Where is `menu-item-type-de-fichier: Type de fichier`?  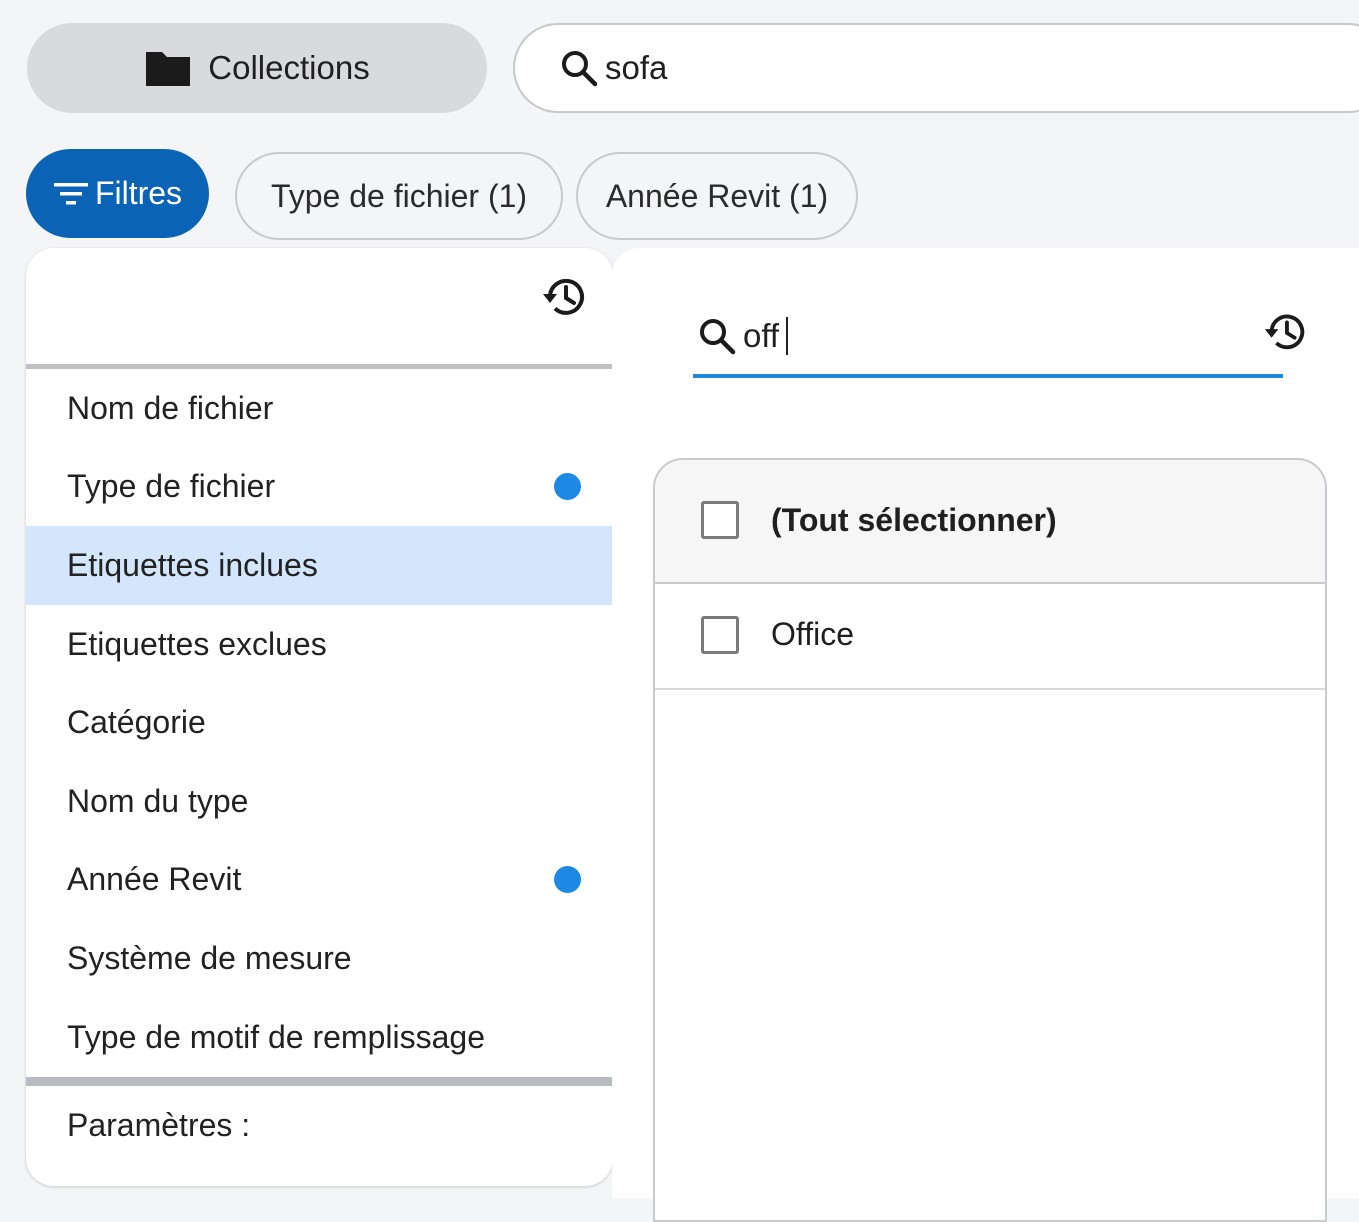 menu-item-type-de-fichier: Type de fichier is located at coordinates (319, 486).